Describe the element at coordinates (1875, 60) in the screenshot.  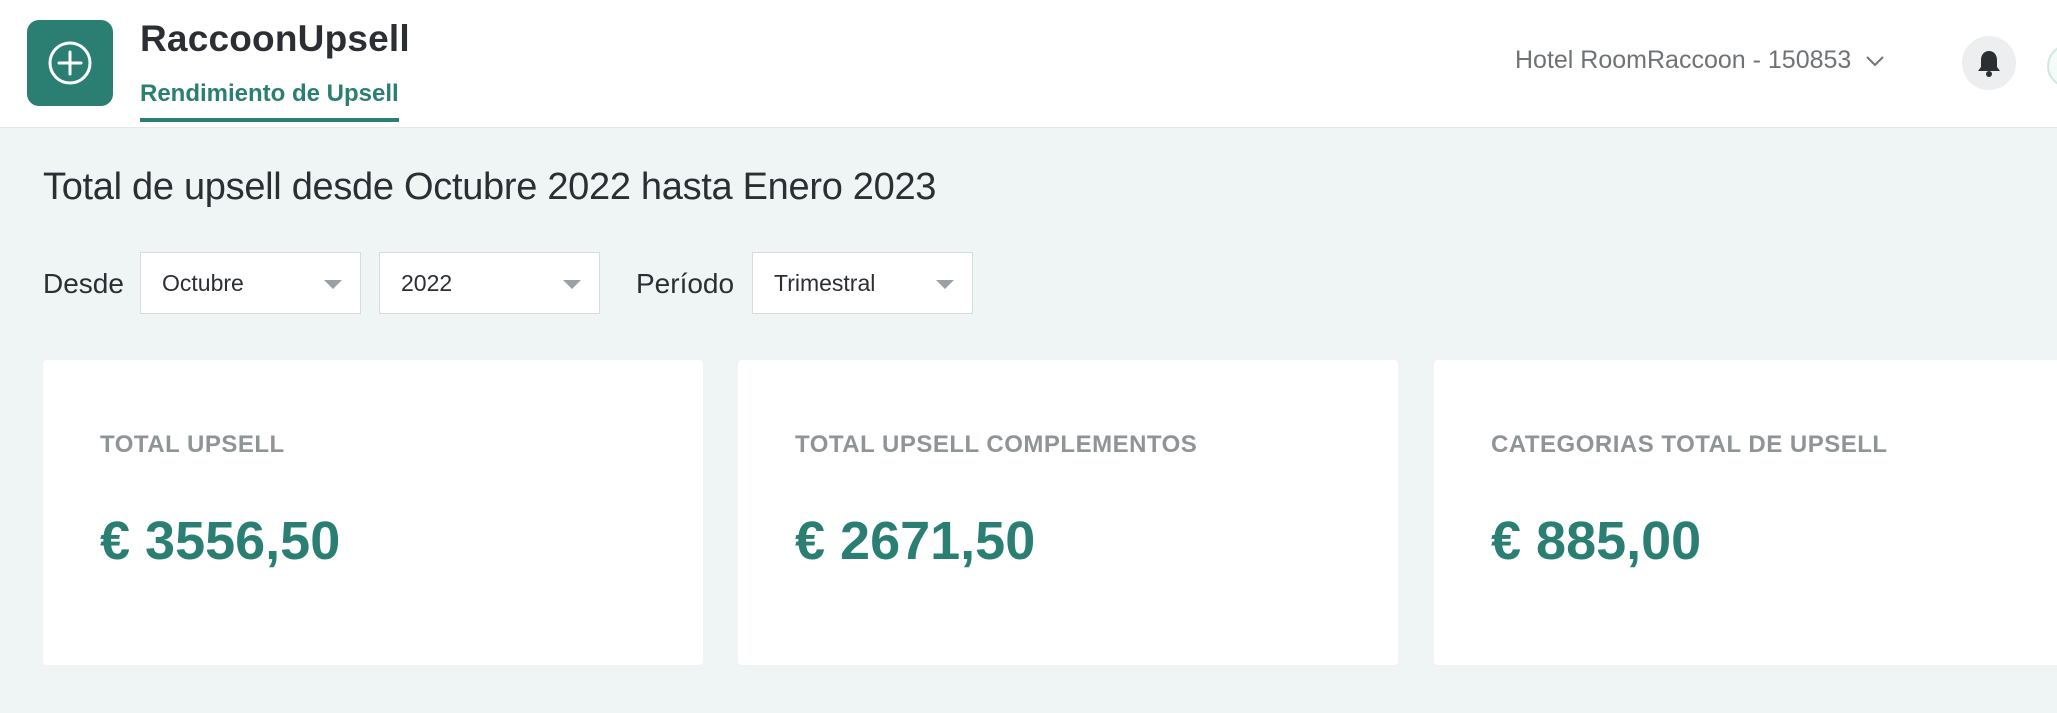
I see `chevron-down-icon` at that location.